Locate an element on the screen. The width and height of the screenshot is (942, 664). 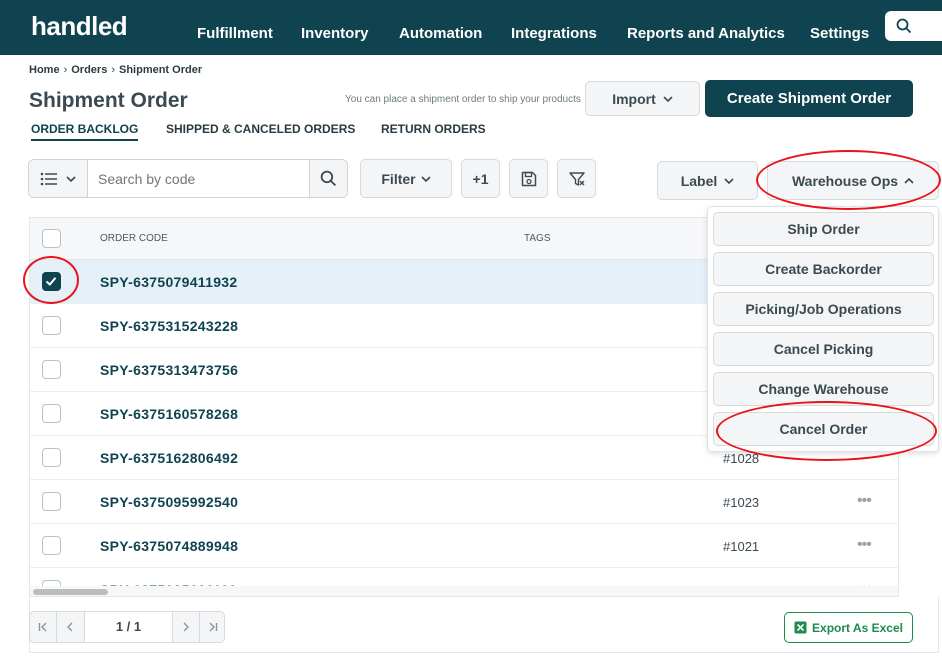
nav-reports-and-analytics: Reports and Analytics is located at coordinates (706, 33).